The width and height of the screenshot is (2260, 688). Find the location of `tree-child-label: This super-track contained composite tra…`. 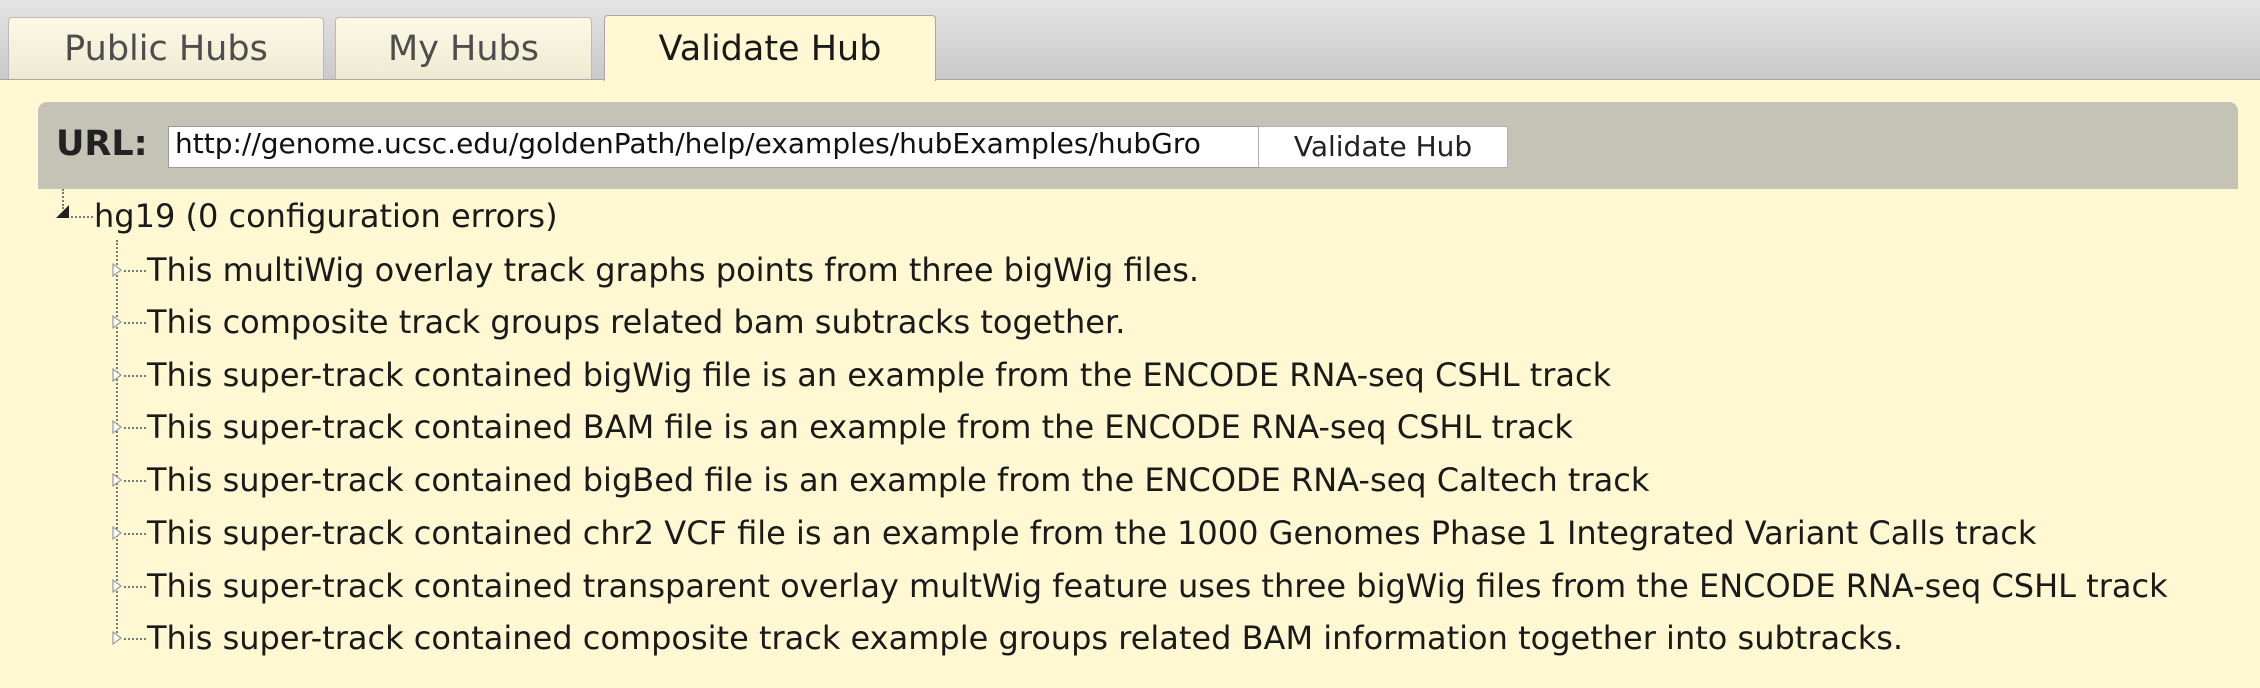

tree-child-label: This super-track contained composite tra… is located at coordinates (1025, 638).